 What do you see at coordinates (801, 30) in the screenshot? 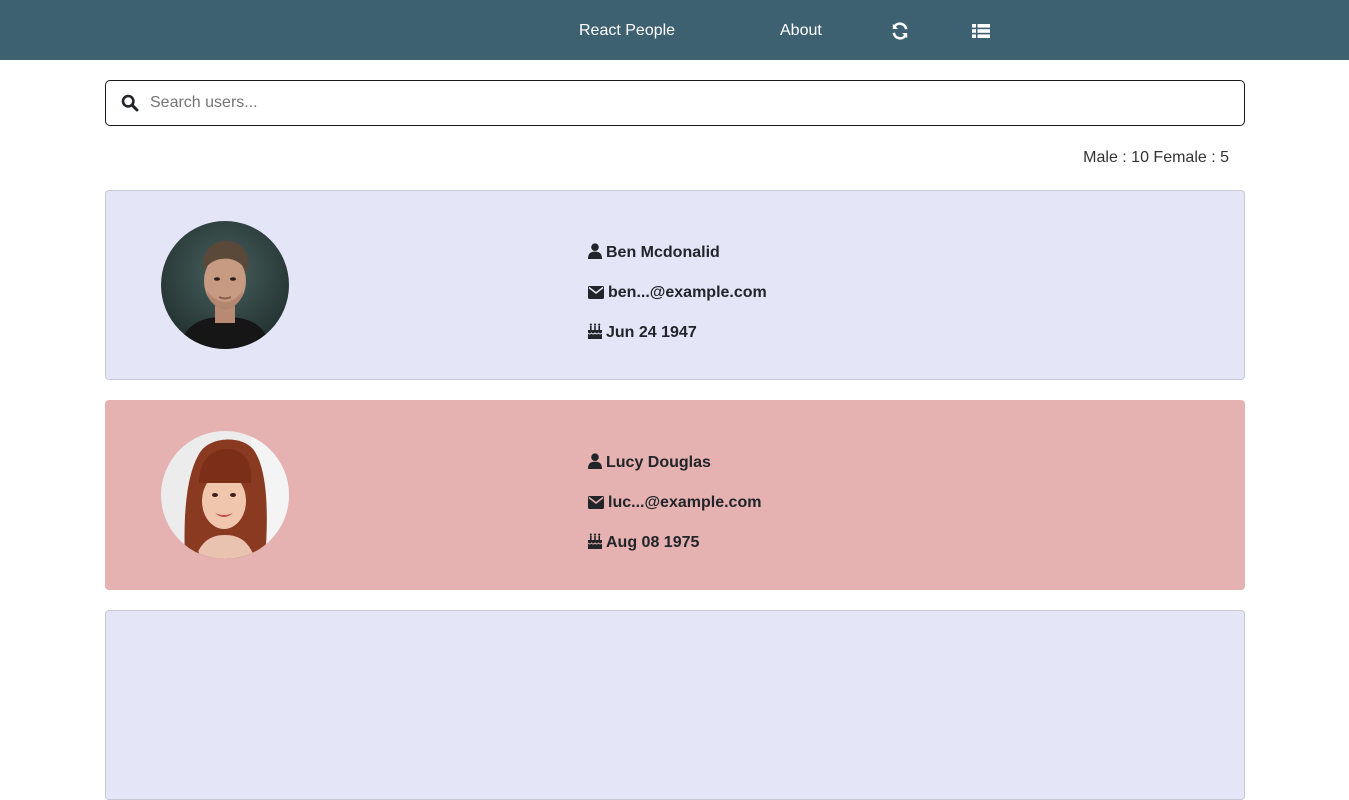
I see `nav-about-link: About` at bounding box center [801, 30].